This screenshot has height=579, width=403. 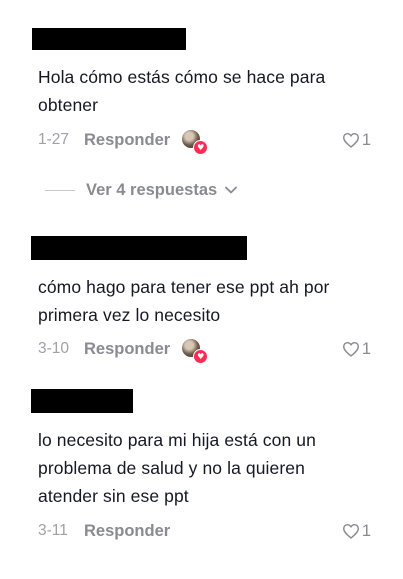 I want to click on like-button: 1, so click(x=356, y=531).